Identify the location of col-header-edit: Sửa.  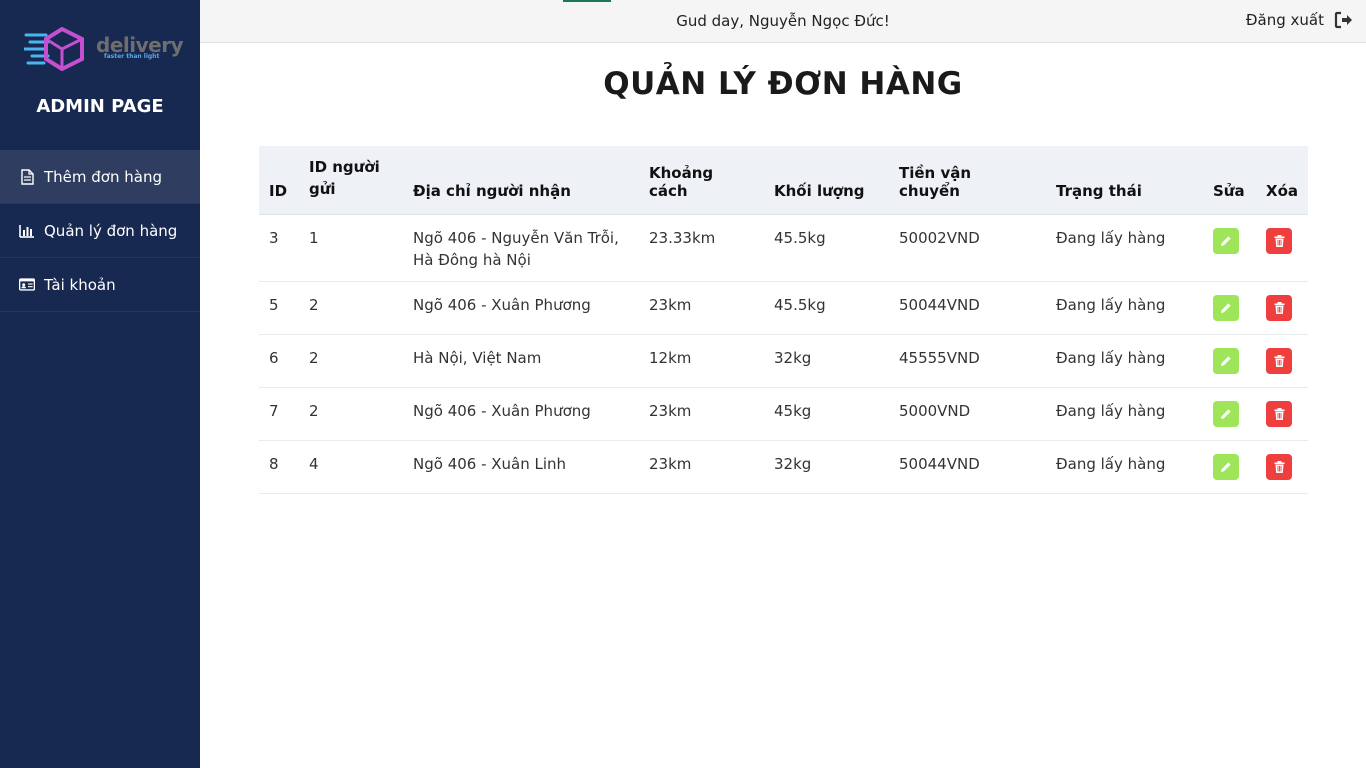
(1229, 180).